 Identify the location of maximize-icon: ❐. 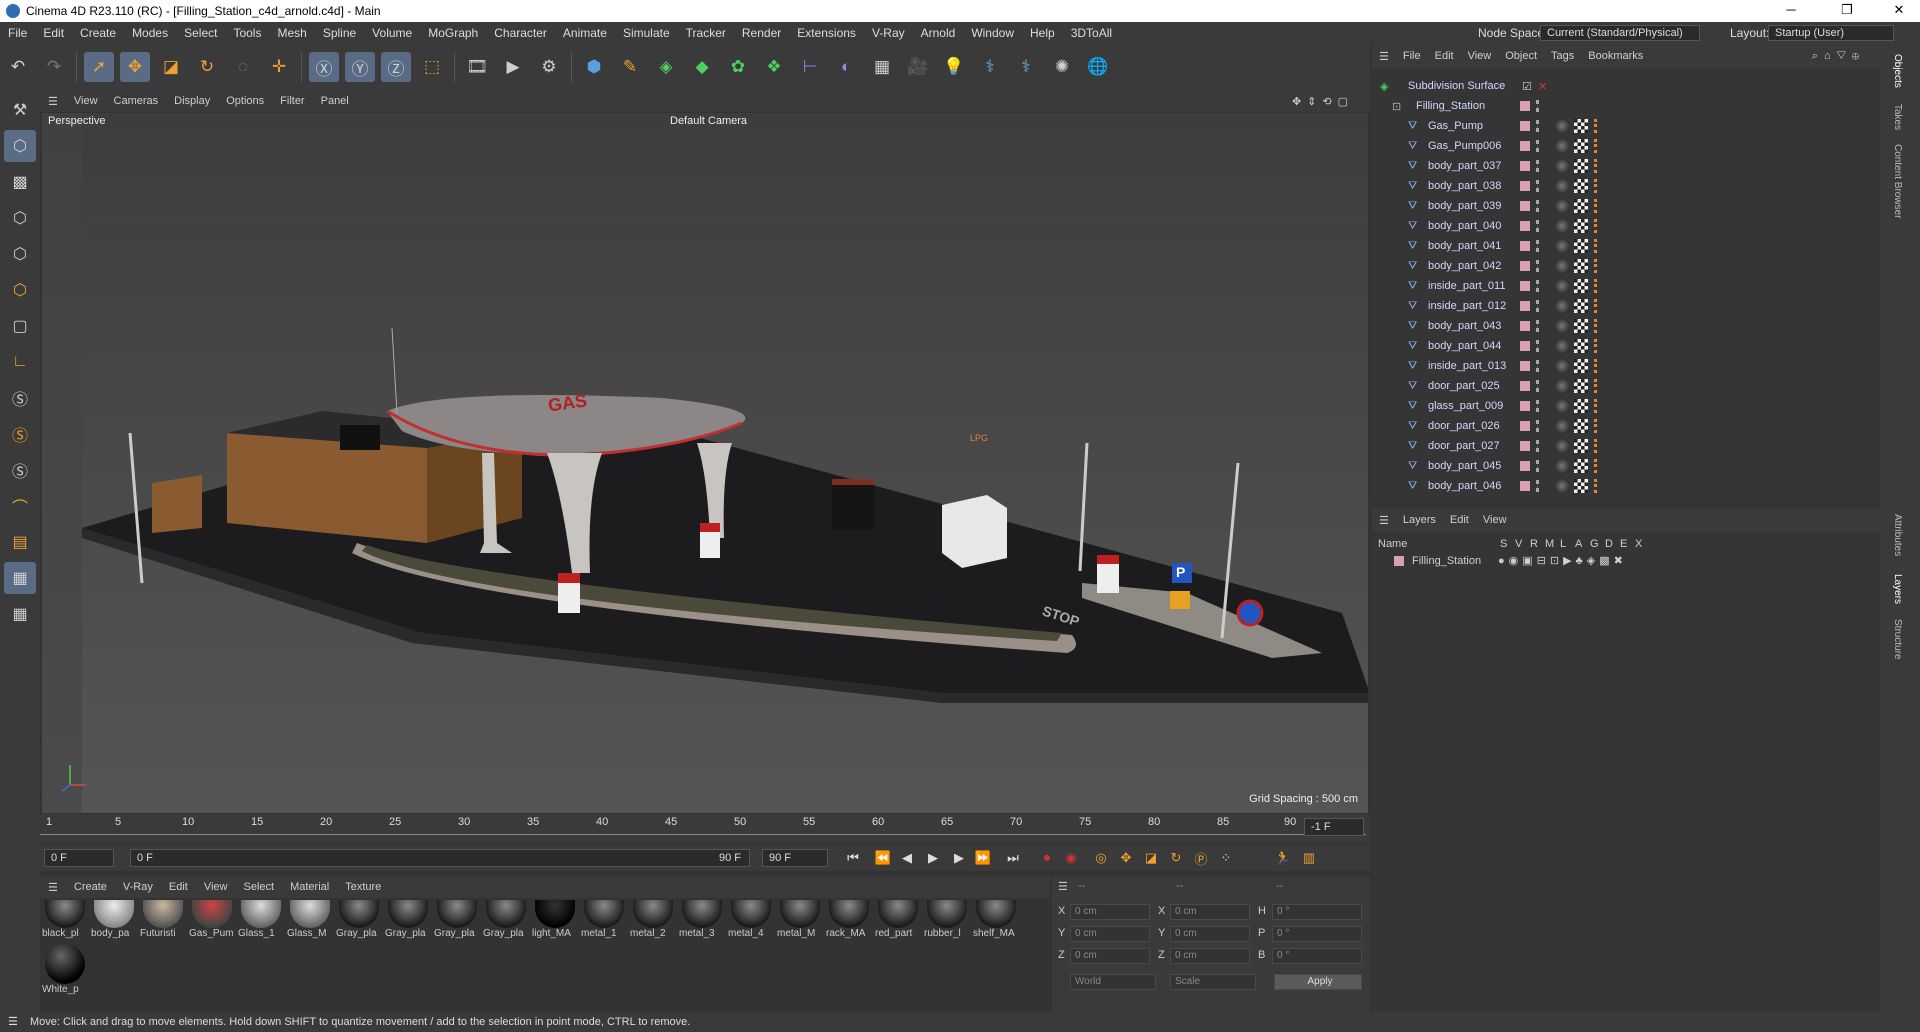
(1847, 11).